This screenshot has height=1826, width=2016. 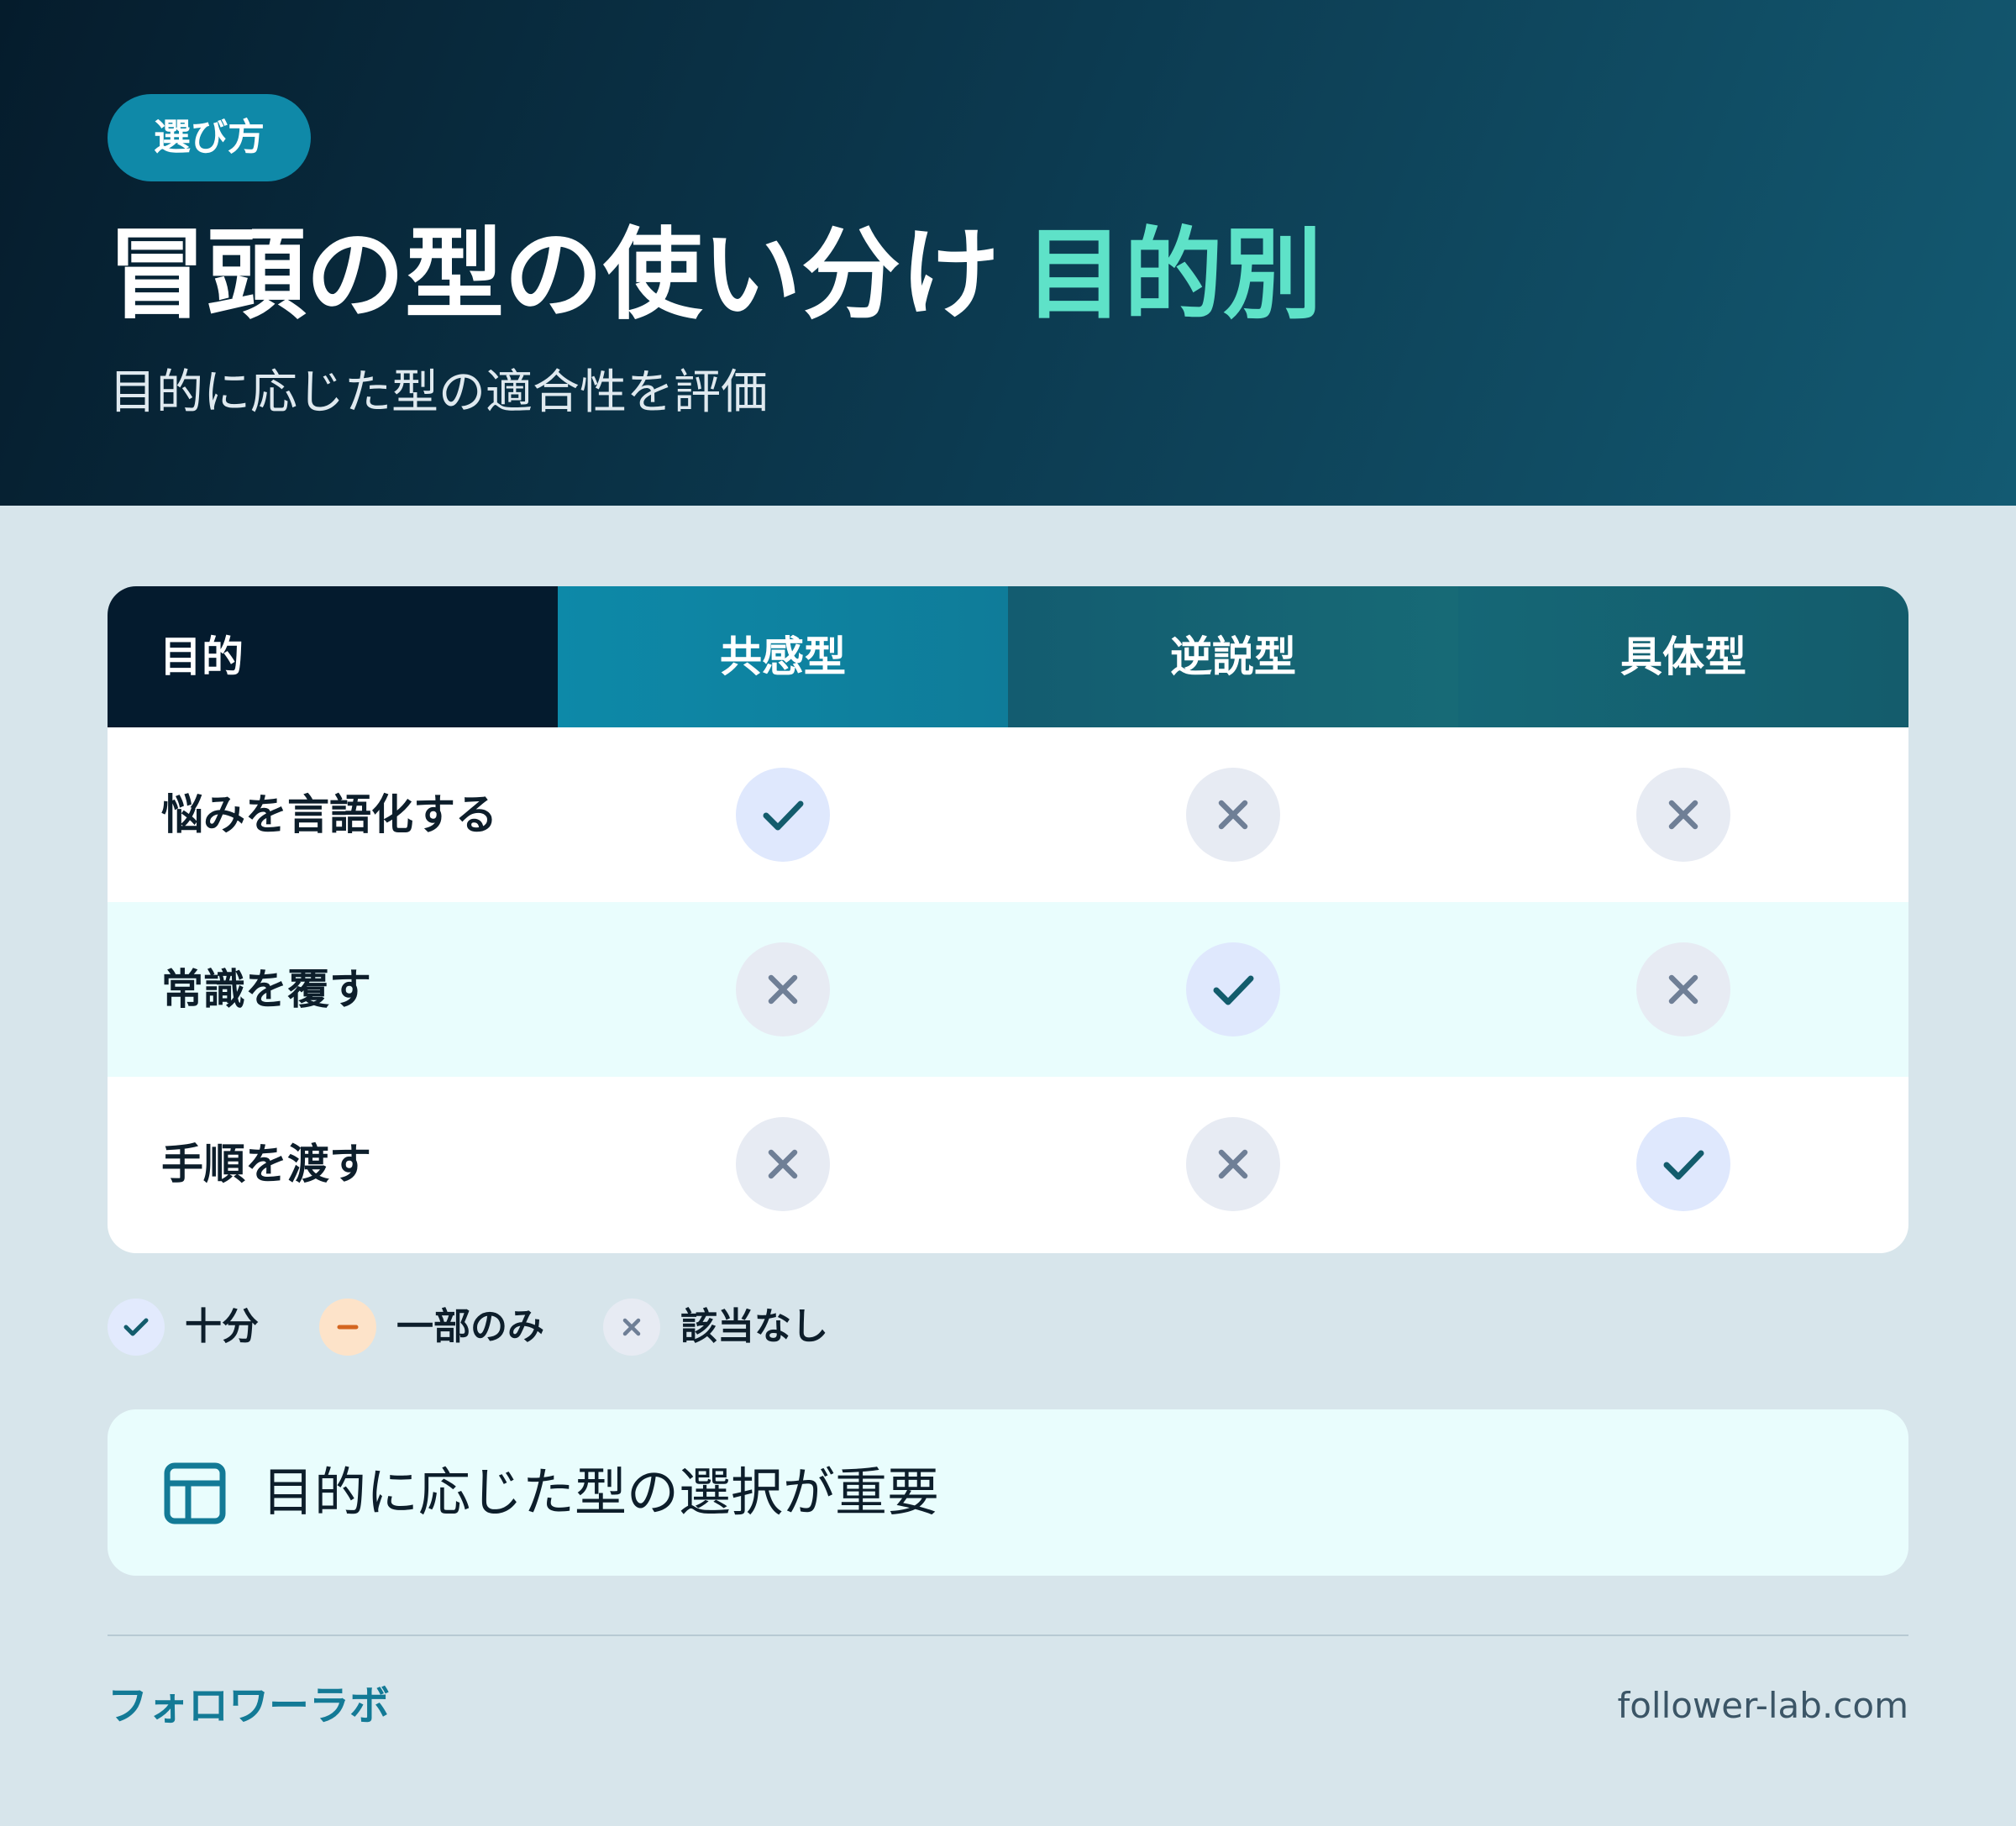 What do you see at coordinates (1683, 656) in the screenshot?
I see `column-header-concrete: 具体型` at bounding box center [1683, 656].